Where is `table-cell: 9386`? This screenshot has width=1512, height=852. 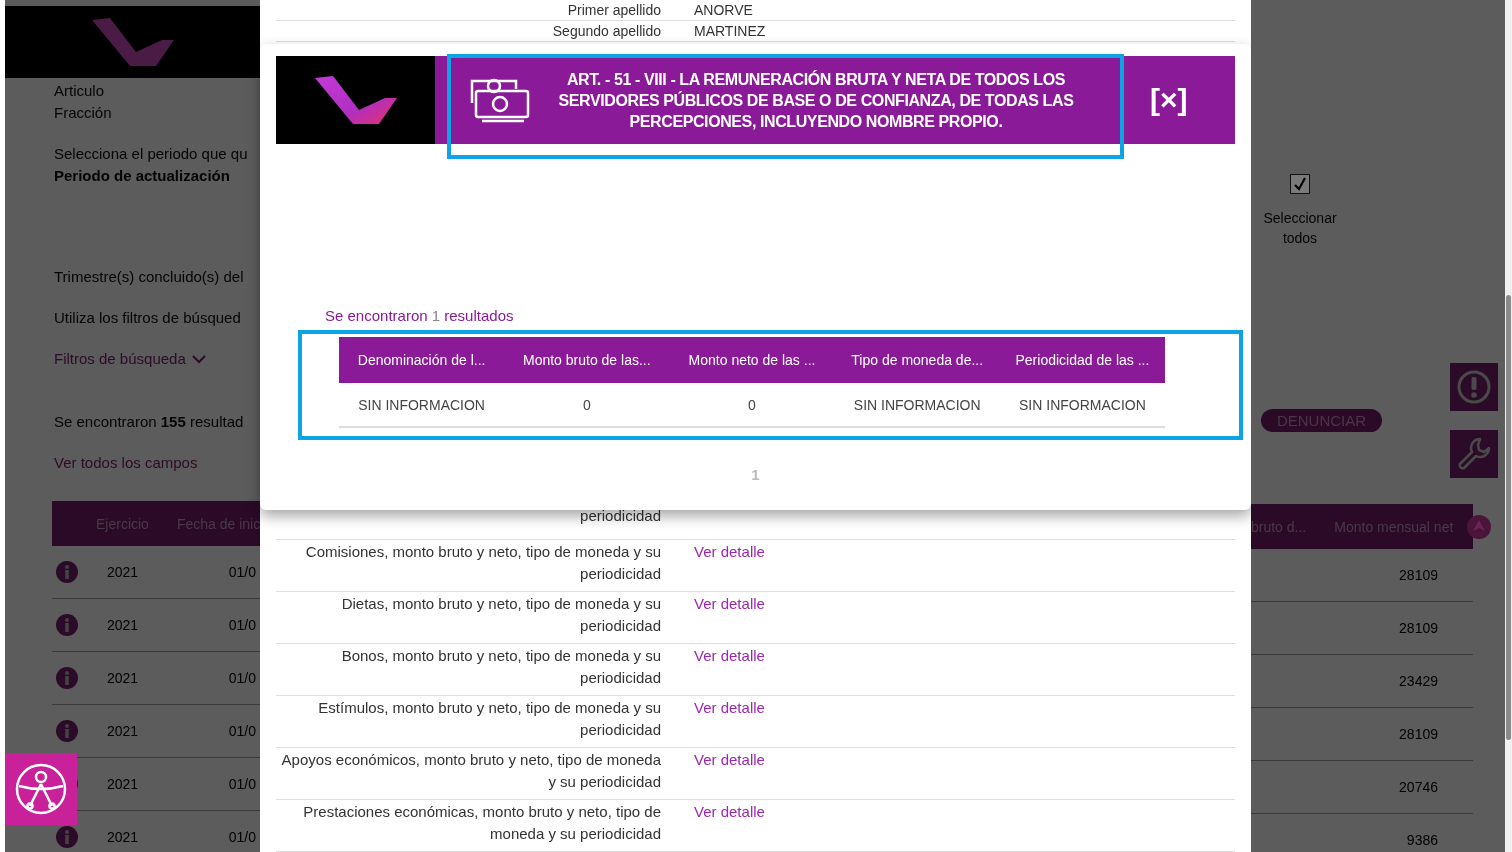
table-cell: 9386 is located at coordinates (1422, 840).